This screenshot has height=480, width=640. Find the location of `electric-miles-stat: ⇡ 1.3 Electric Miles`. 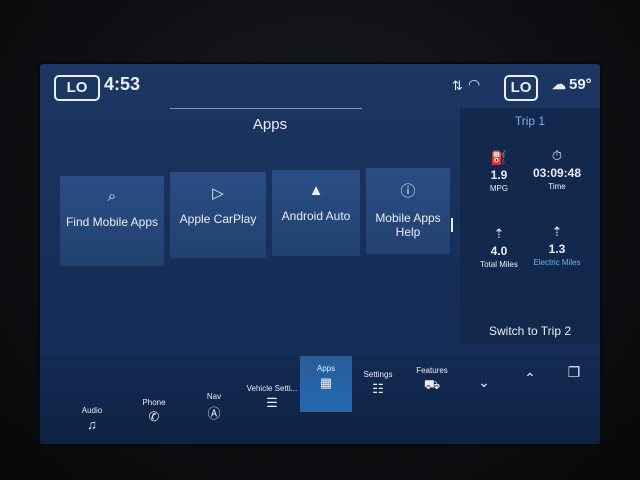

electric-miles-stat: ⇡ 1.3 Electric Miles is located at coordinates (557, 245).